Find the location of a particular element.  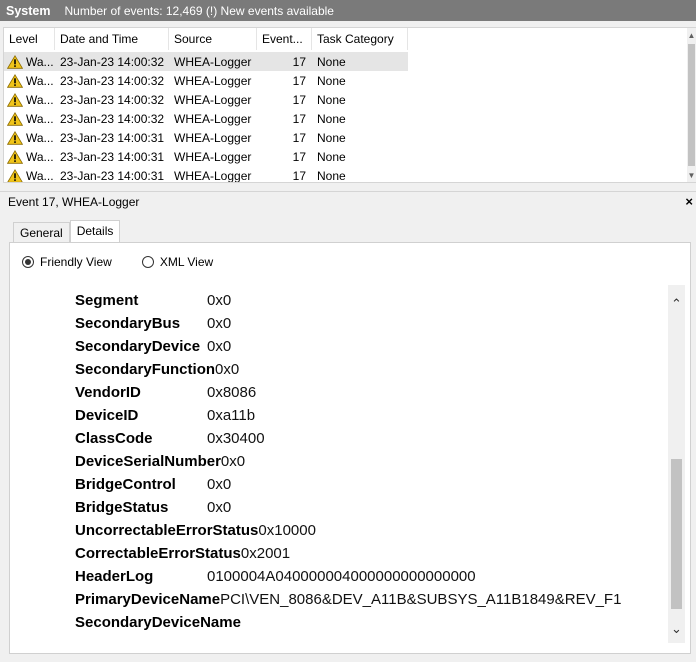

chevron-down-icon: ⌄ is located at coordinates (676, 628).